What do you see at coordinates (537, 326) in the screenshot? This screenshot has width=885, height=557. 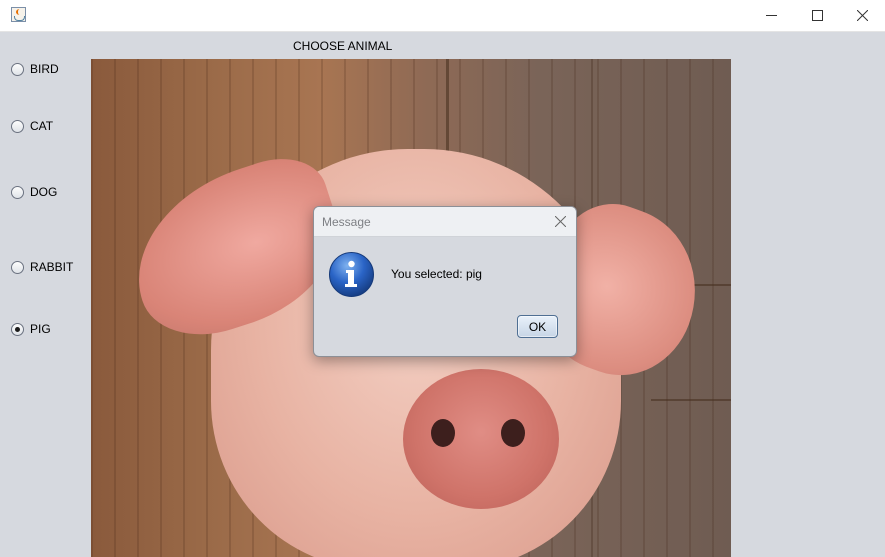 I see `ok-button: OK` at bounding box center [537, 326].